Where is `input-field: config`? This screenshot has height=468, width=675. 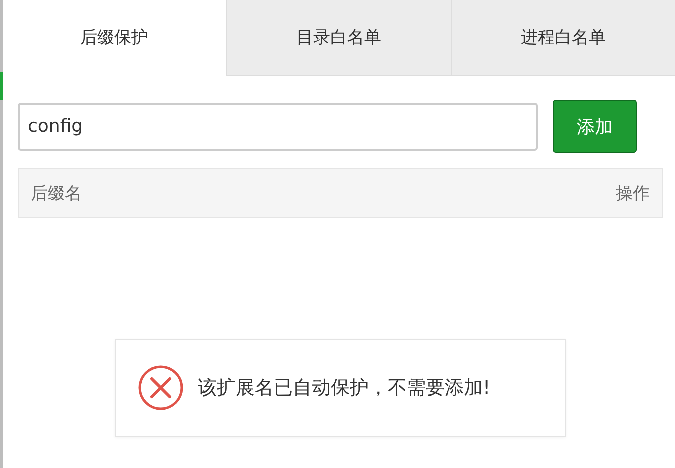 input-field: config is located at coordinates (278, 126).